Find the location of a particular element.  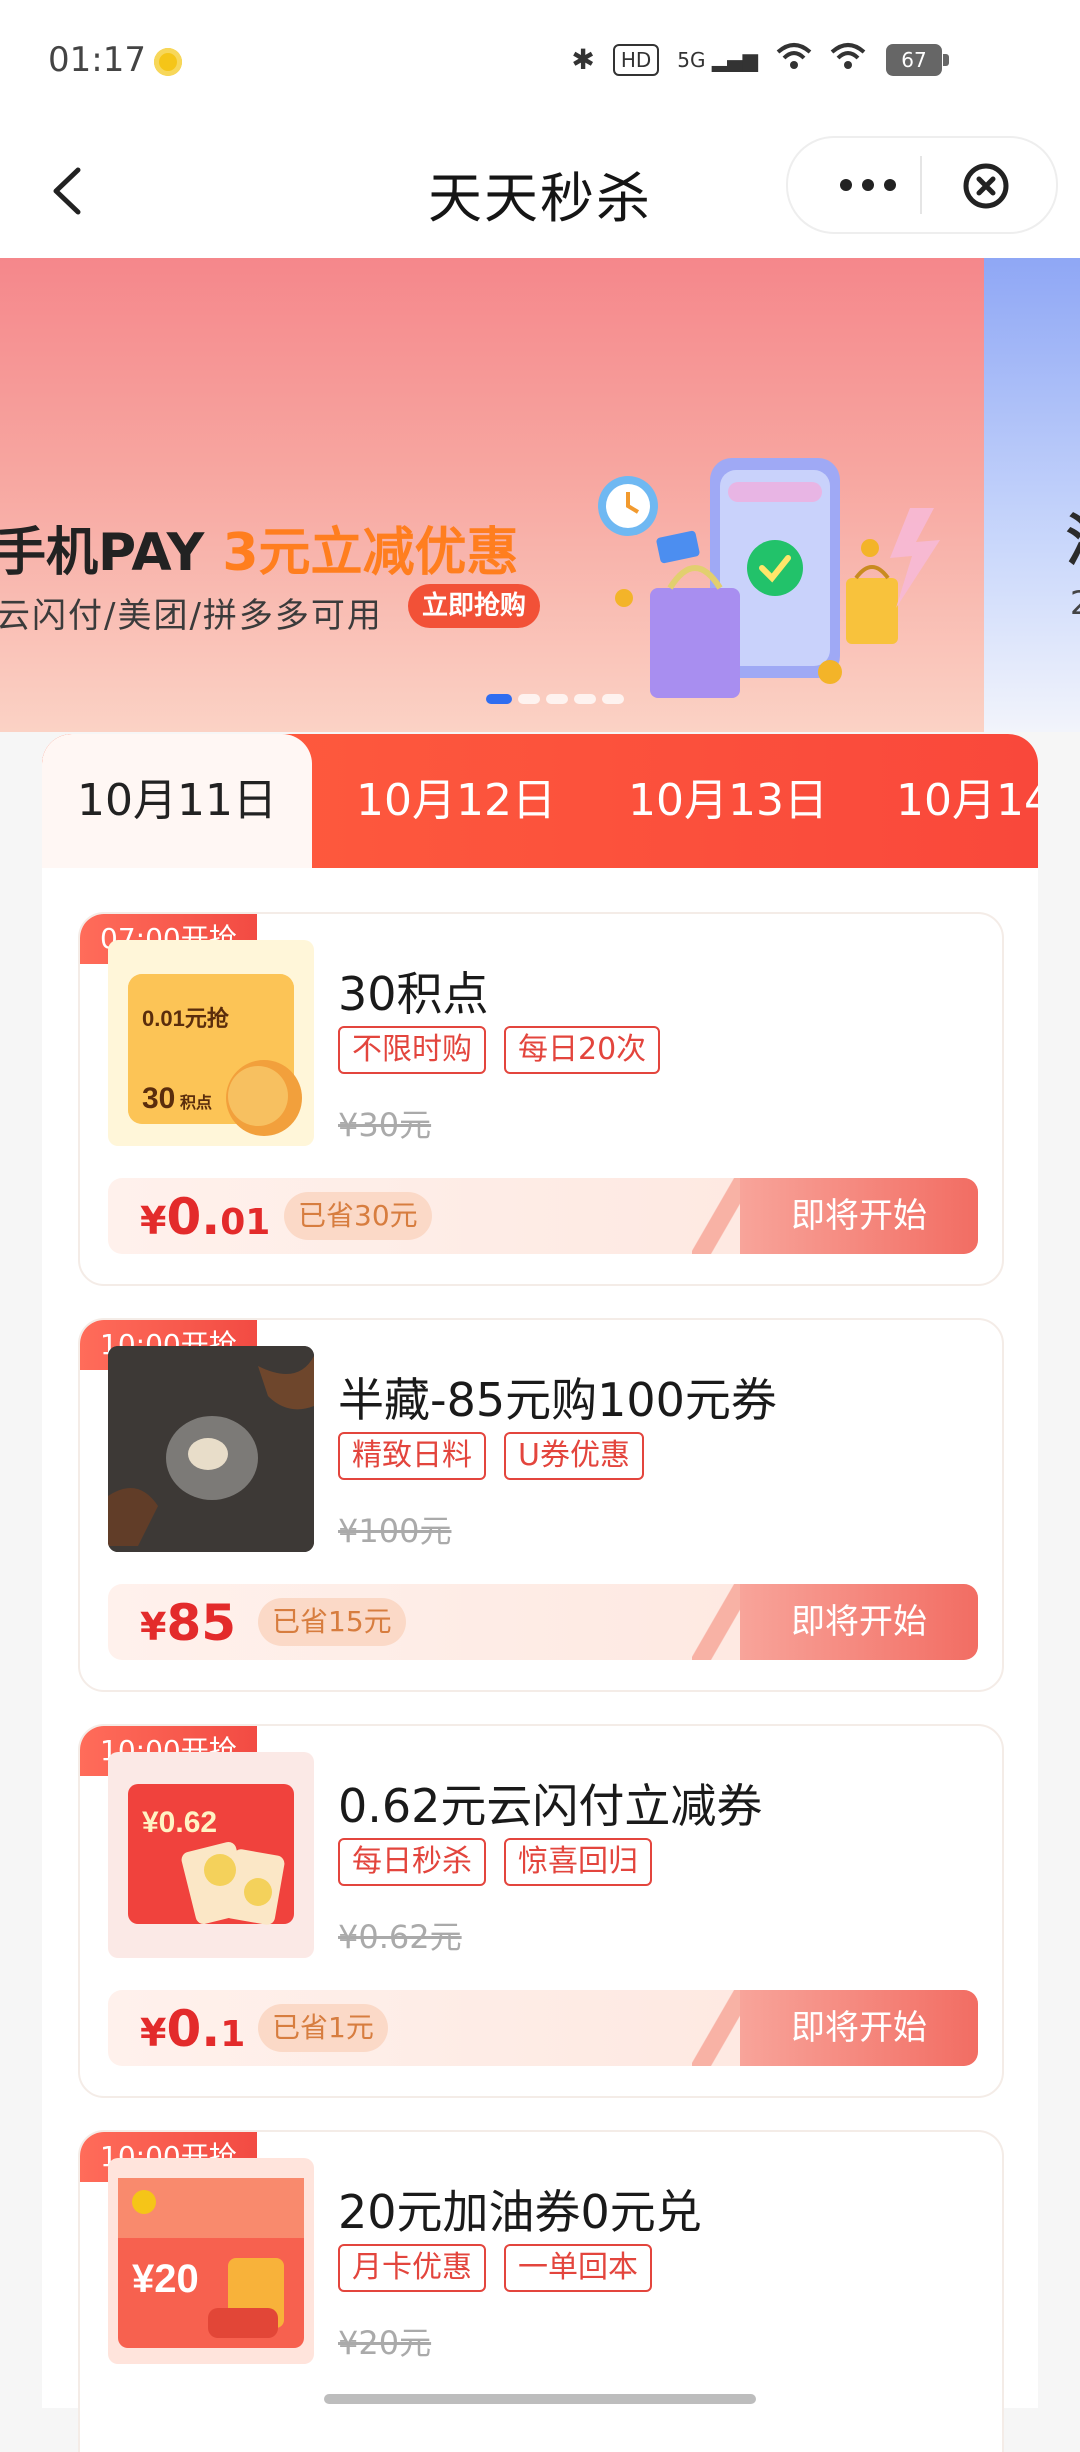

cellular-signal-icon: 5G ▂▄▆ is located at coordinates (717, 59).